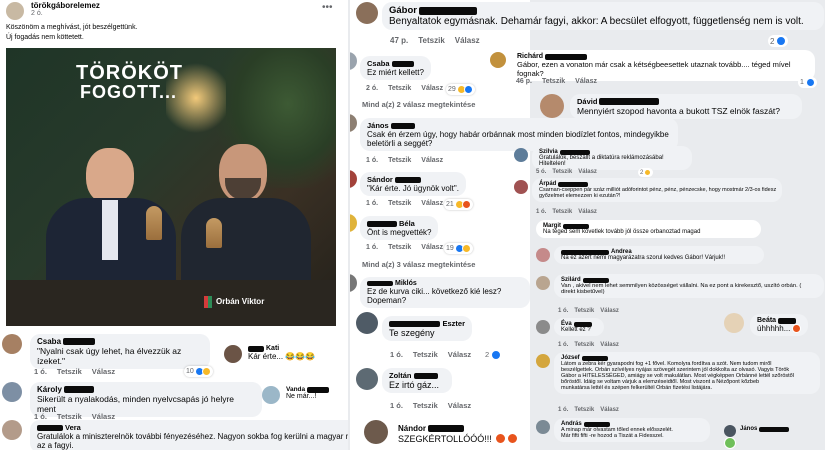 This screenshot has width=825, height=450. I want to click on comment-author: Zoltán, so click(417, 375).